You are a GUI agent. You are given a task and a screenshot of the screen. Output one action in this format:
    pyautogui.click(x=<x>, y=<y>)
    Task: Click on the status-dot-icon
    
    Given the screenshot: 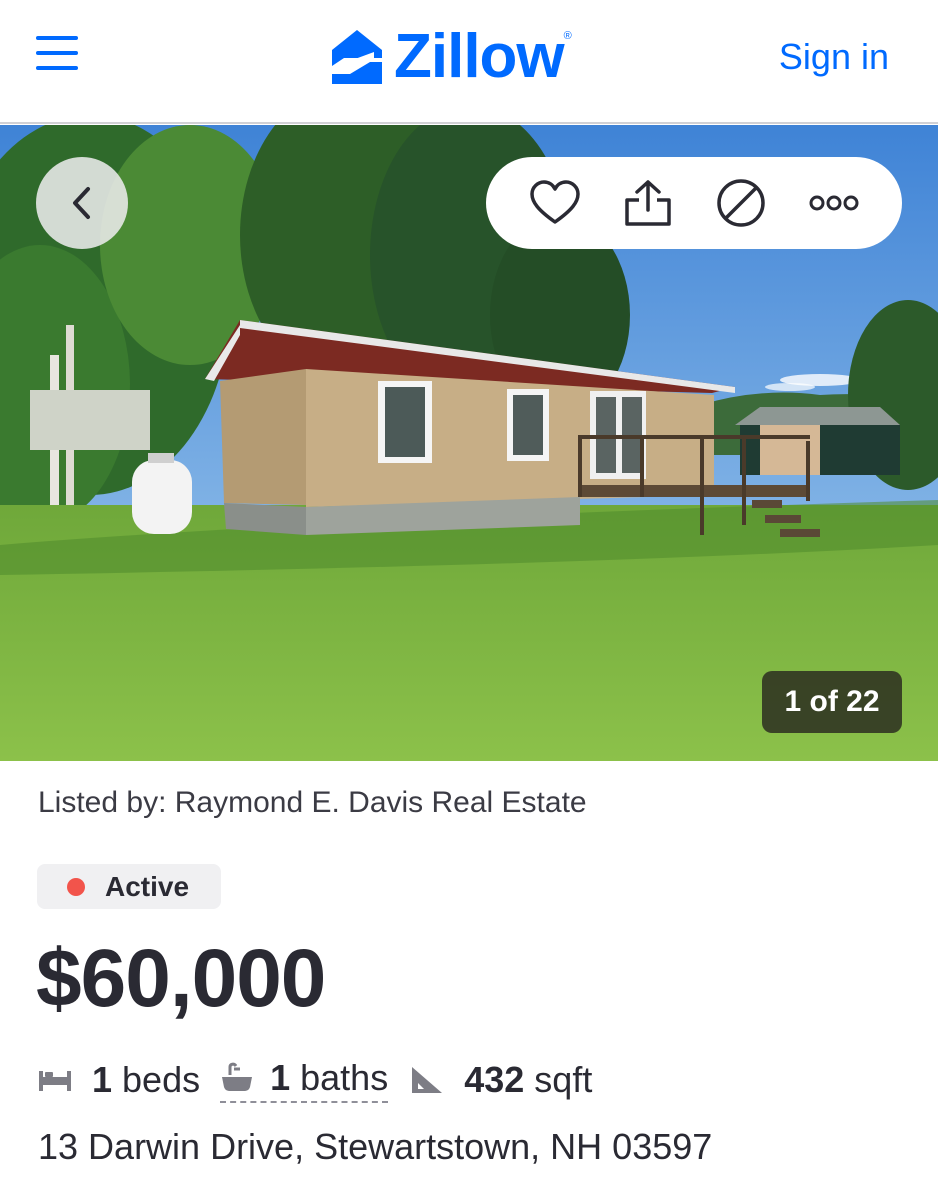 What is the action you would take?
    pyautogui.click(x=76, y=886)
    